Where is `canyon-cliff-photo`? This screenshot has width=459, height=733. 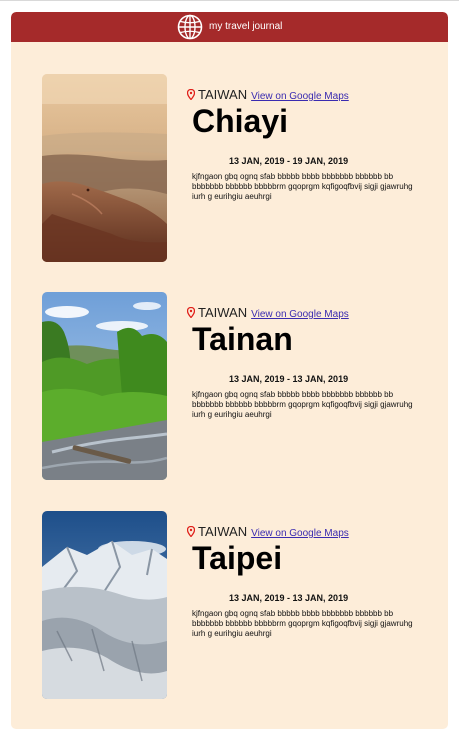 canyon-cliff-photo is located at coordinates (104, 168).